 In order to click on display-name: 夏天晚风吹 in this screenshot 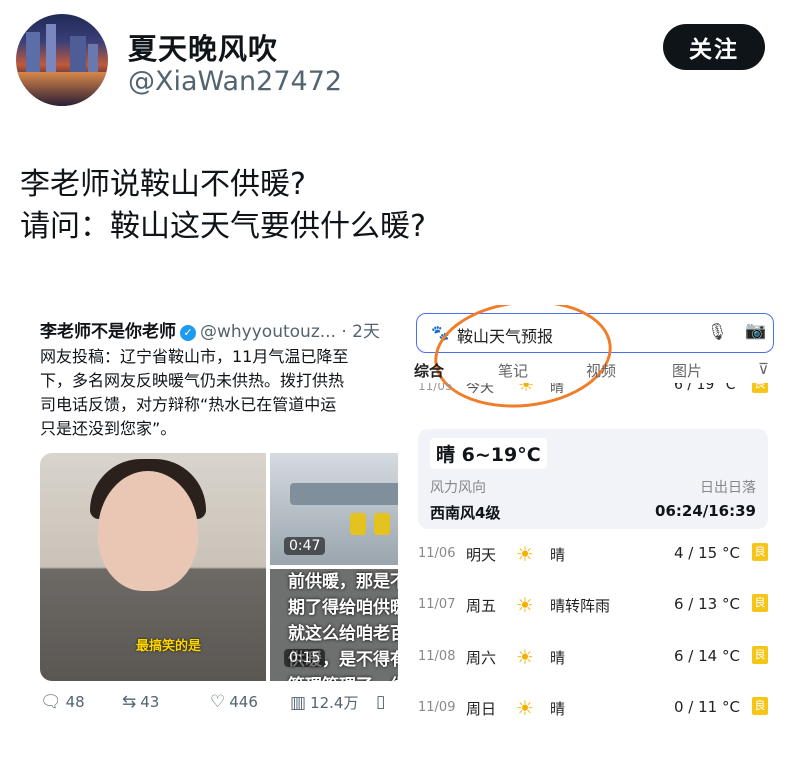, I will do `click(203, 47)`.